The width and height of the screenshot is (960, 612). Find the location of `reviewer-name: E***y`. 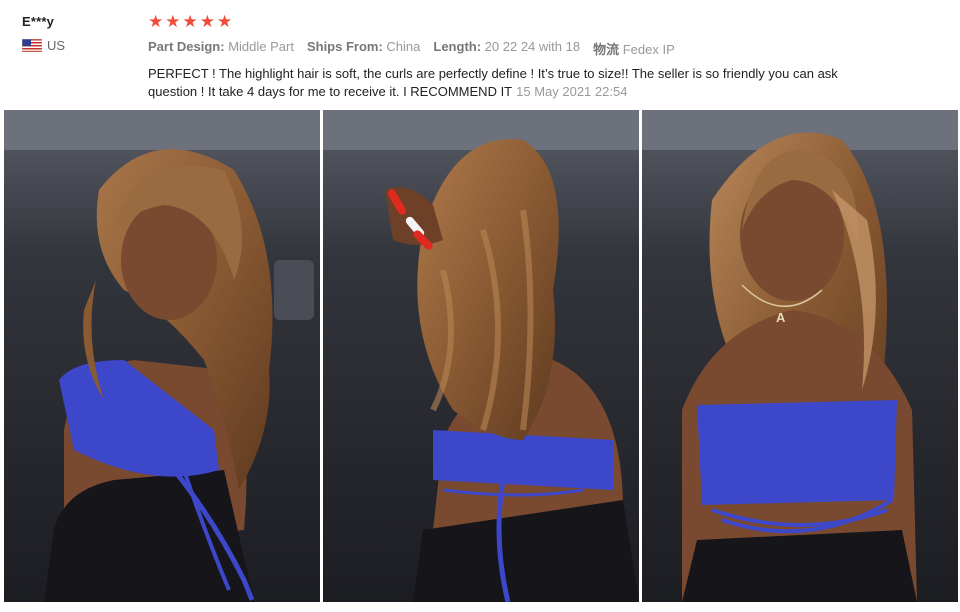

reviewer-name: E***y is located at coordinates (38, 21).